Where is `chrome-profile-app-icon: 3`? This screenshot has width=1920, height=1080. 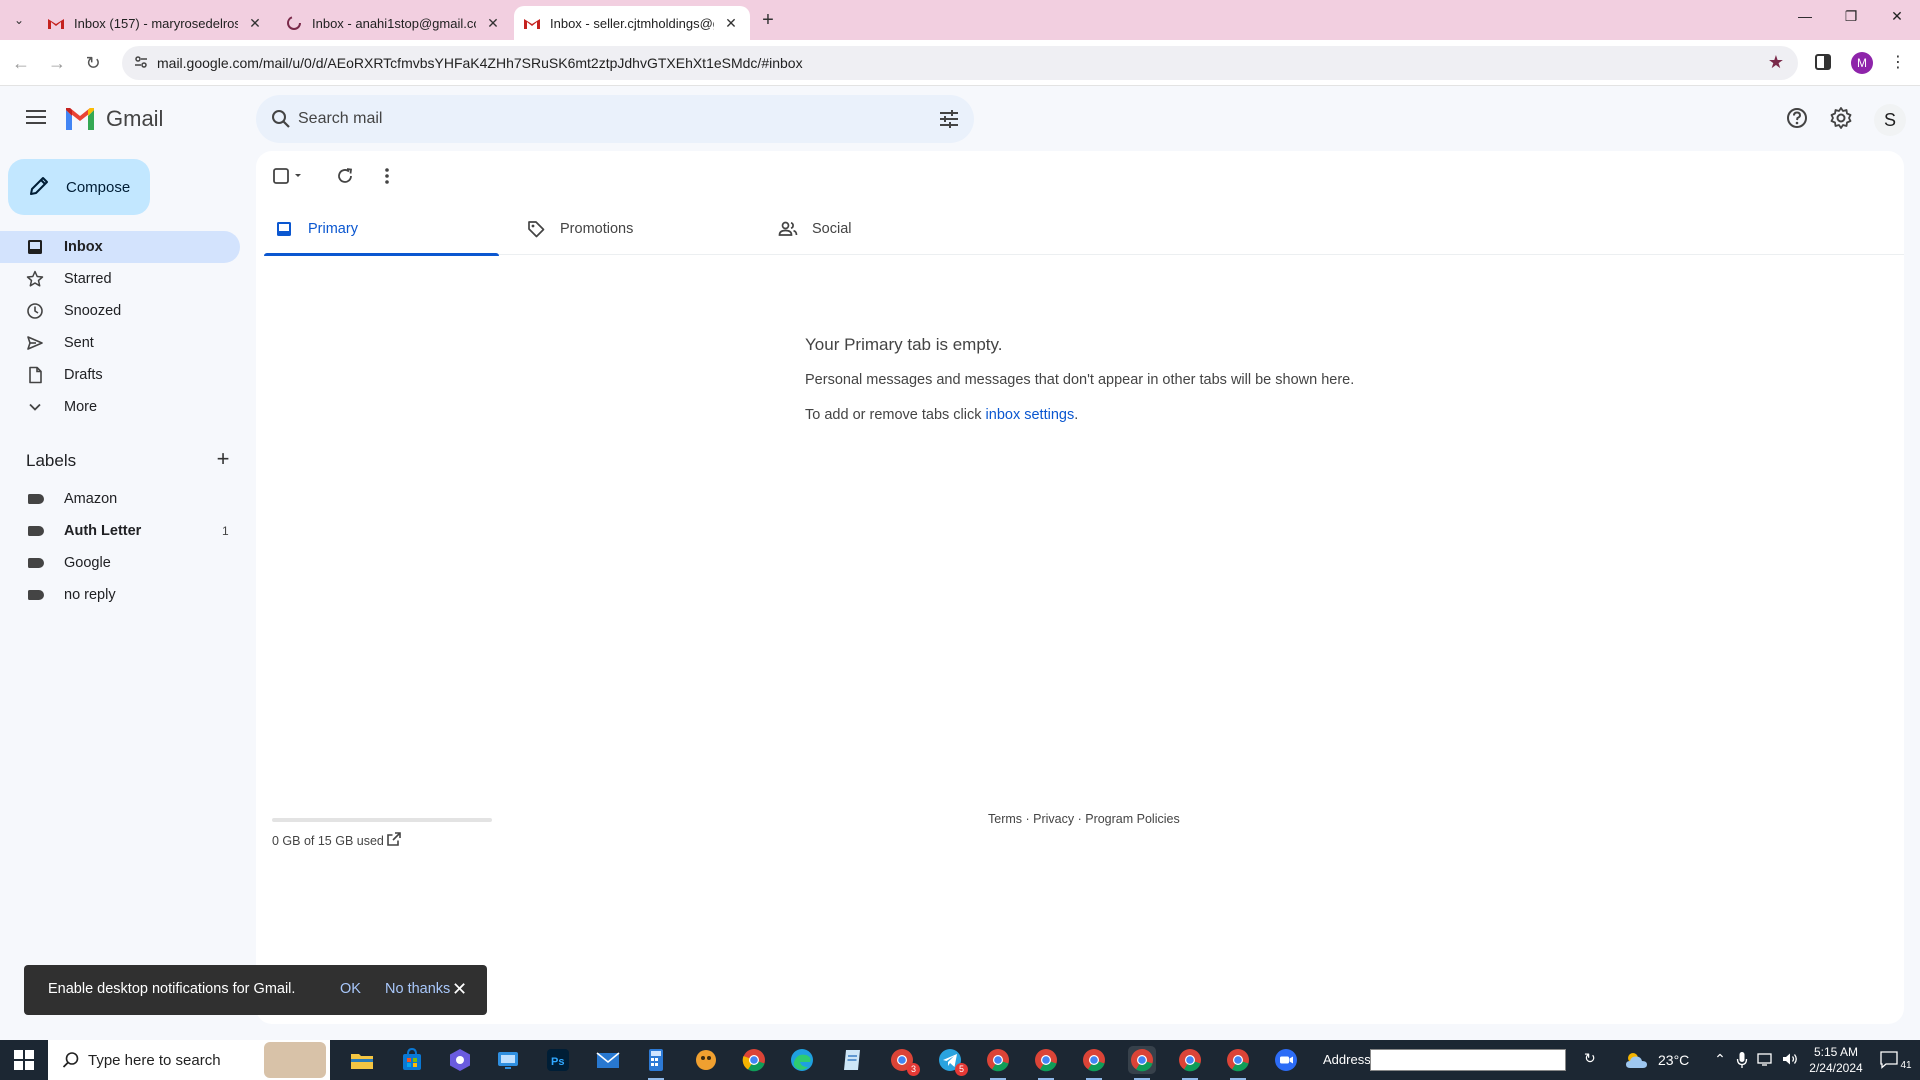
chrome-profile-app-icon: 3 is located at coordinates (904, 1061).